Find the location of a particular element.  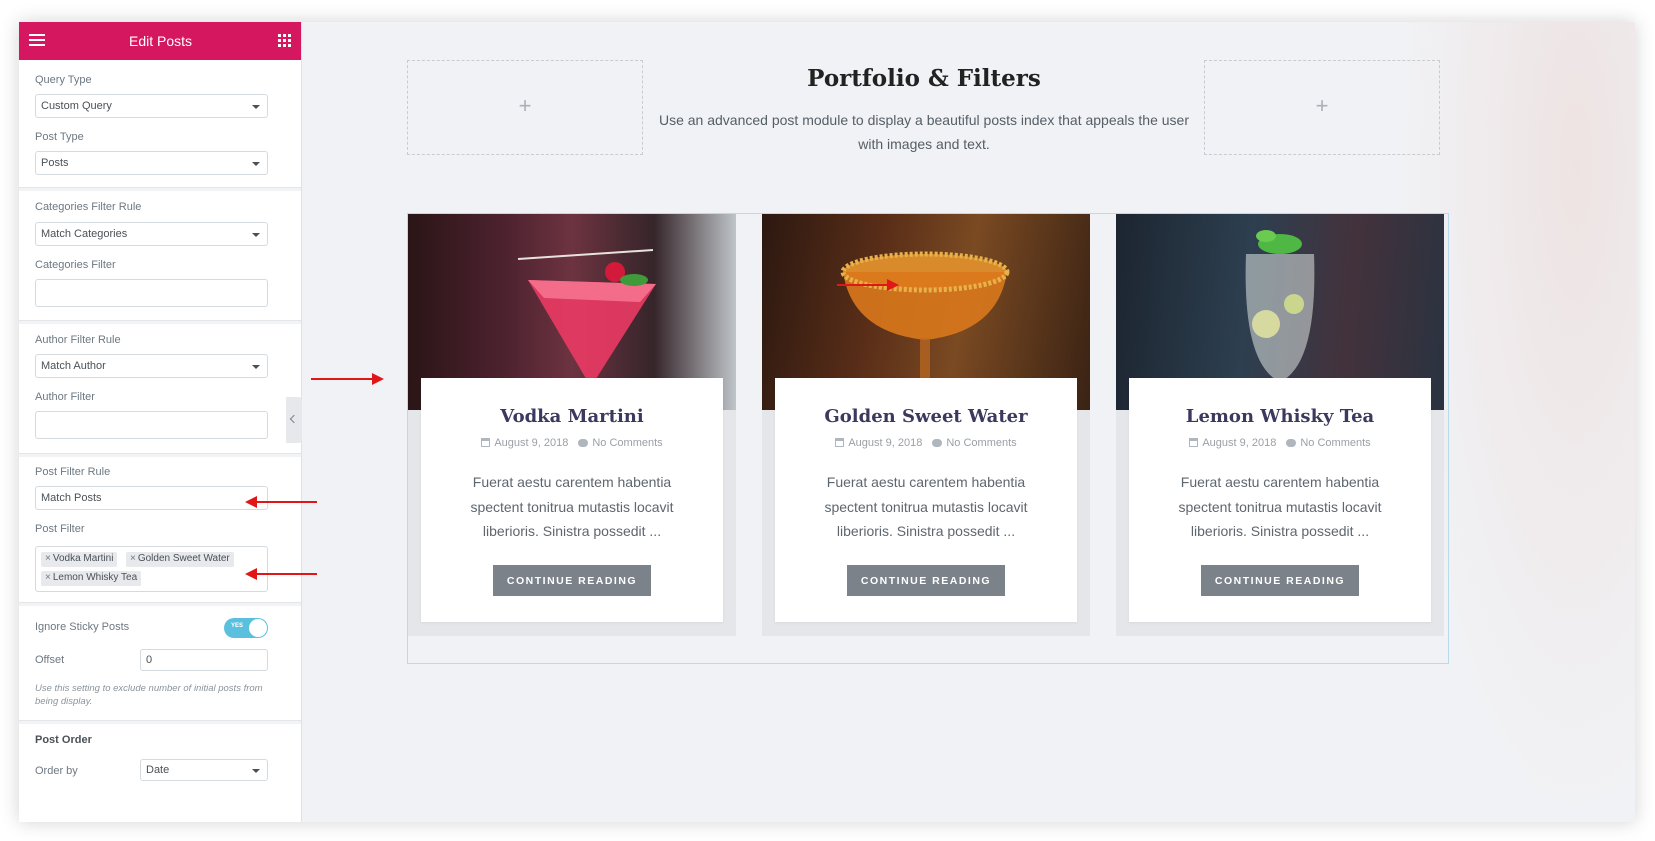

order-by-select: Date is located at coordinates (204, 770).